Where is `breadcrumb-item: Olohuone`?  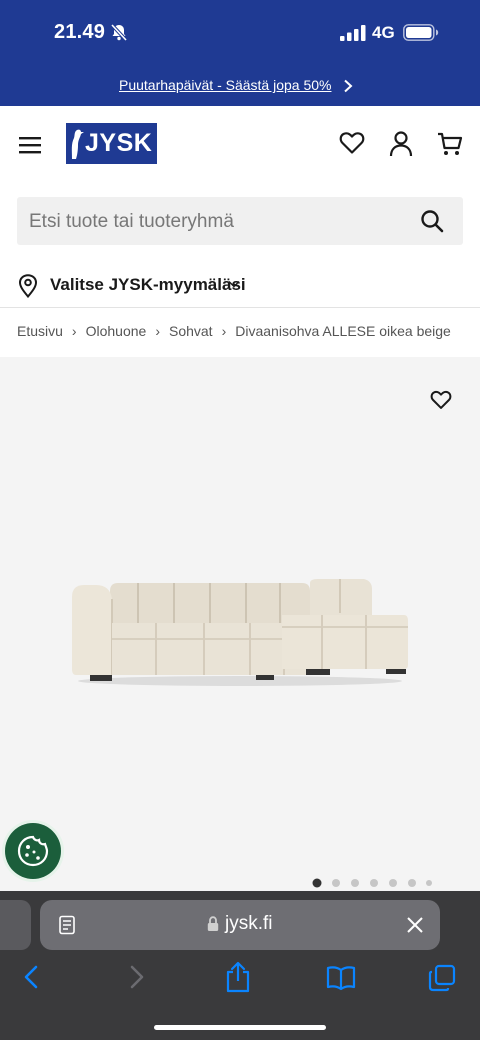
breadcrumb-item: Olohuone is located at coordinates (116, 331).